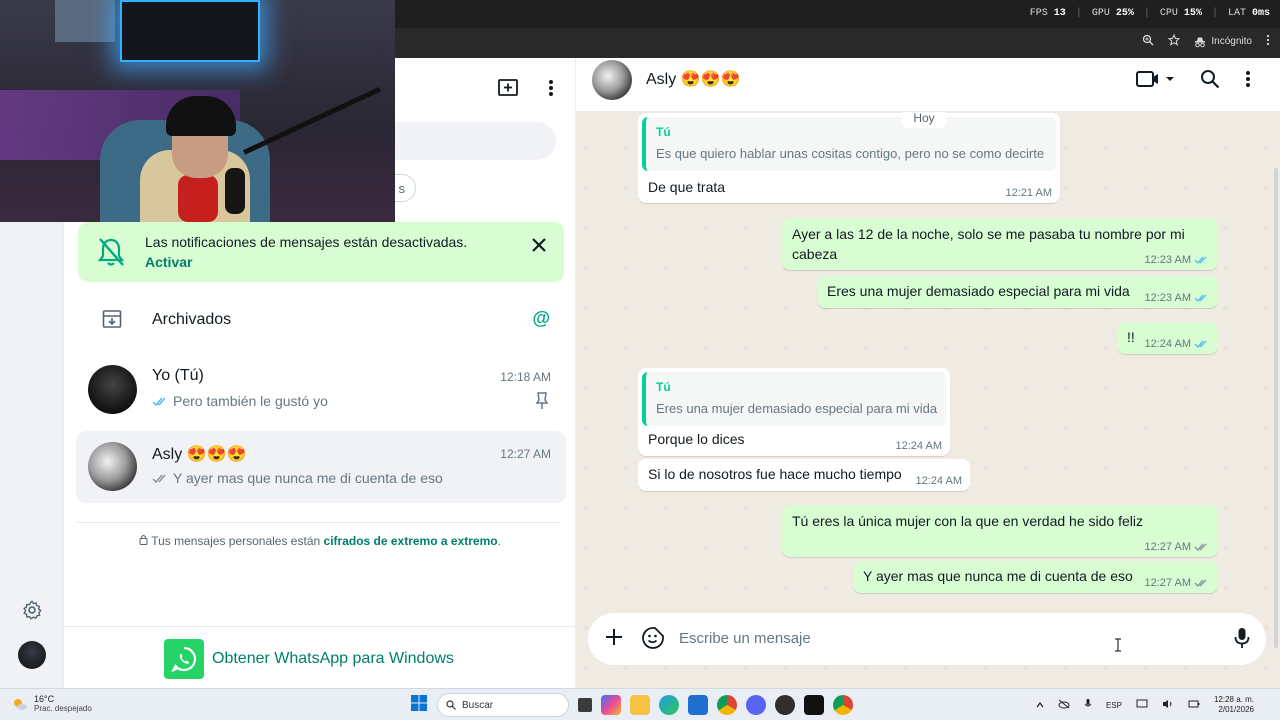  What do you see at coordinates (698, 705) in the screenshot?
I see `store-icon` at bounding box center [698, 705].